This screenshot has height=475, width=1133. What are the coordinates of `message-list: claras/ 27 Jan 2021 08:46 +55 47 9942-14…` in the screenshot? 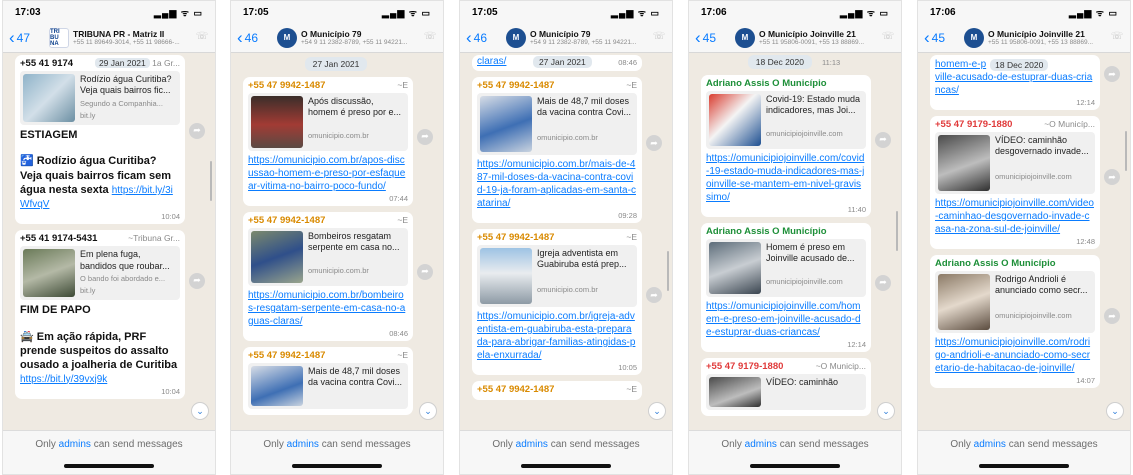 It's located at (566, 241).